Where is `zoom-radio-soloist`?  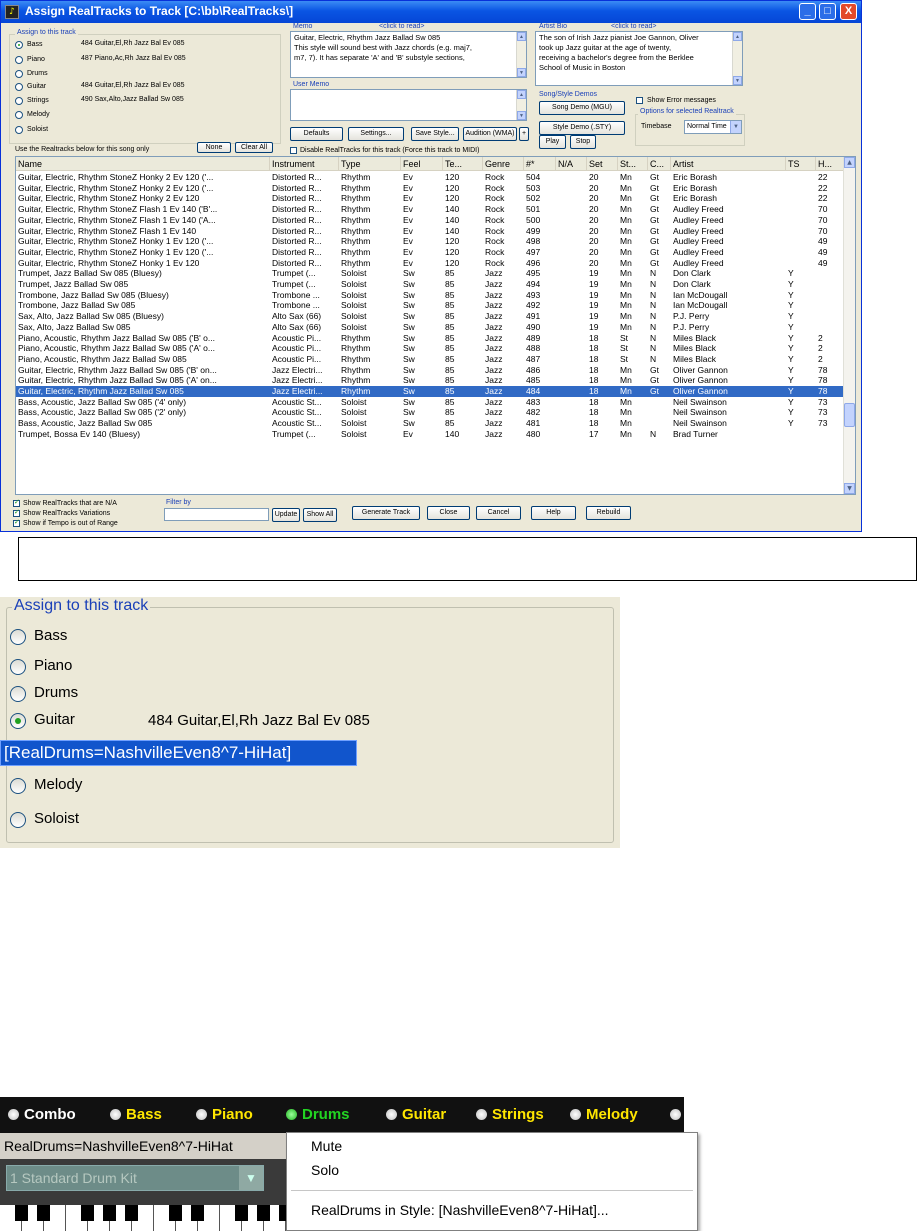
zoom-radio-soloist is located at coordinates (18, 820).